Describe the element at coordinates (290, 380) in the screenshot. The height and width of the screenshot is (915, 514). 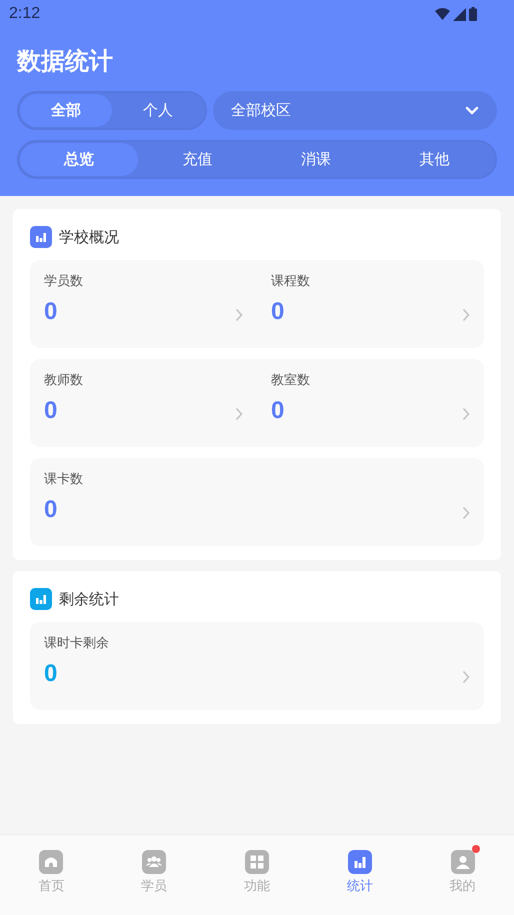
I see `stat-label: 教室数` at that location.